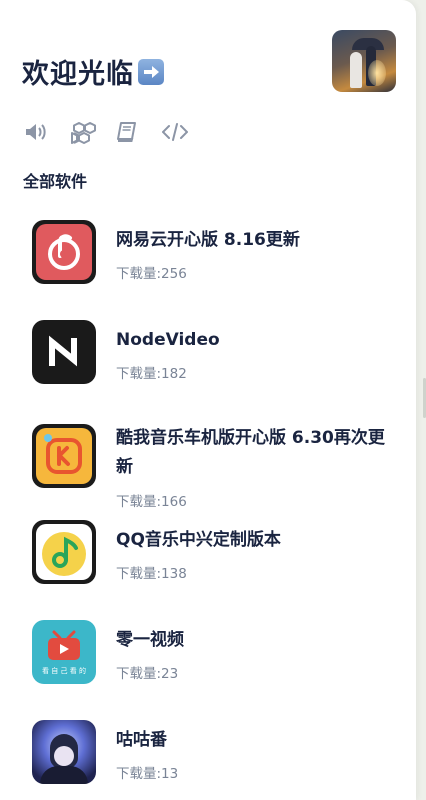 Image resolution: width=426 pixels, height=800 pixels. What do you see at coordinates (212, 255) in the screenshot?
I see `list-item: 网易云开心版 8.16更新 下载量:256` at bounding box center [212, 255].